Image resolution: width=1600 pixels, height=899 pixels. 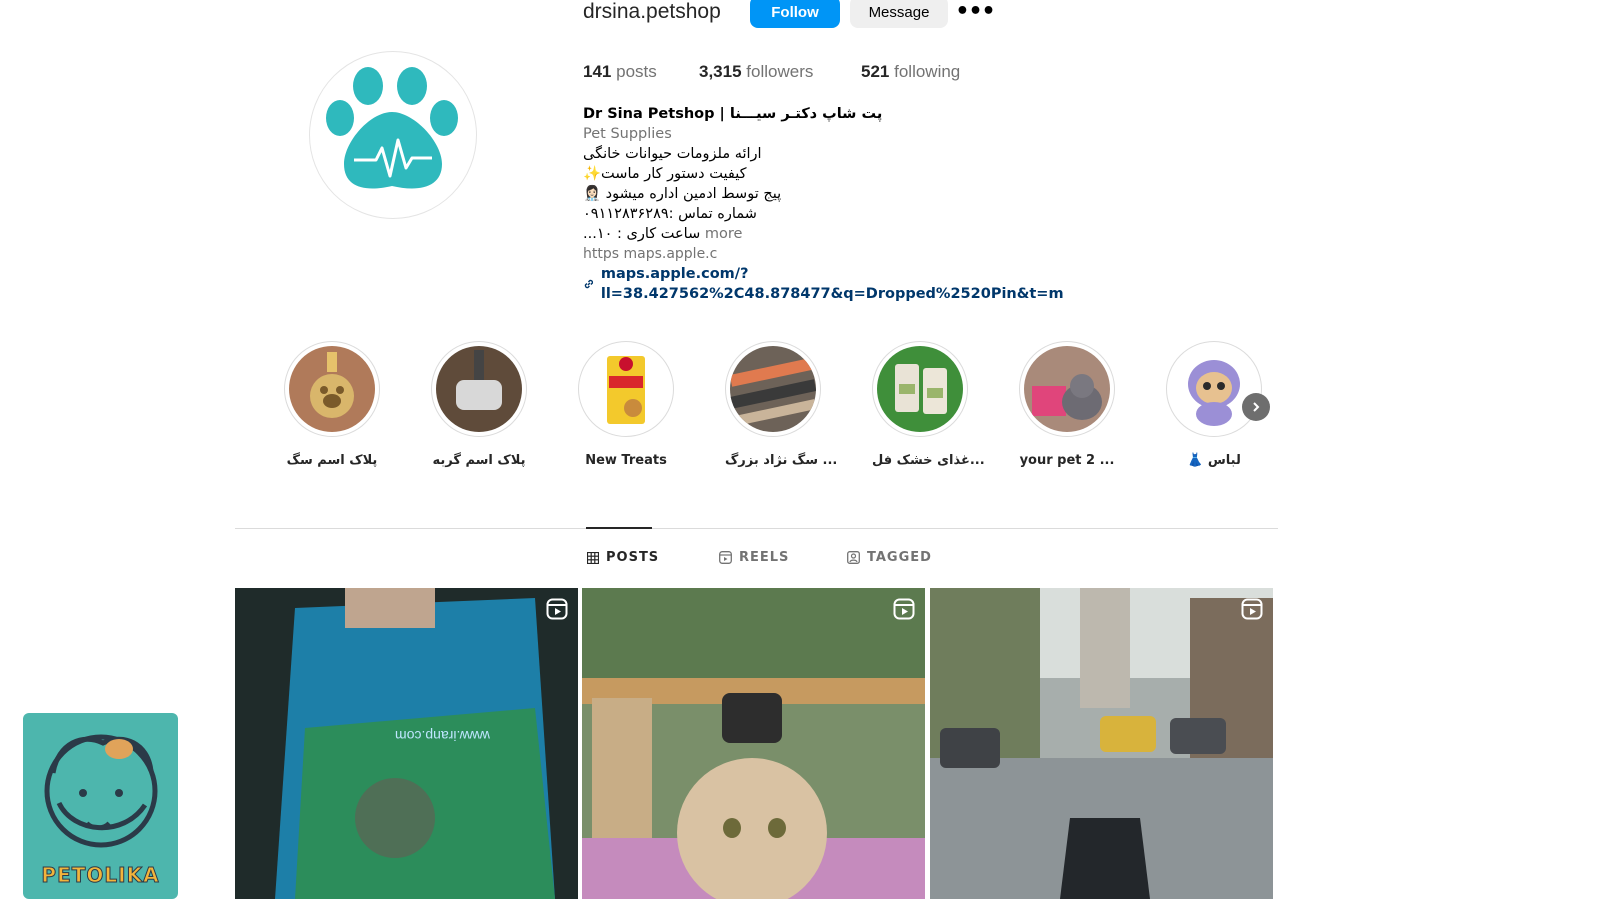 I want to click on more-options-button: •••, so click(x=975, y=12).